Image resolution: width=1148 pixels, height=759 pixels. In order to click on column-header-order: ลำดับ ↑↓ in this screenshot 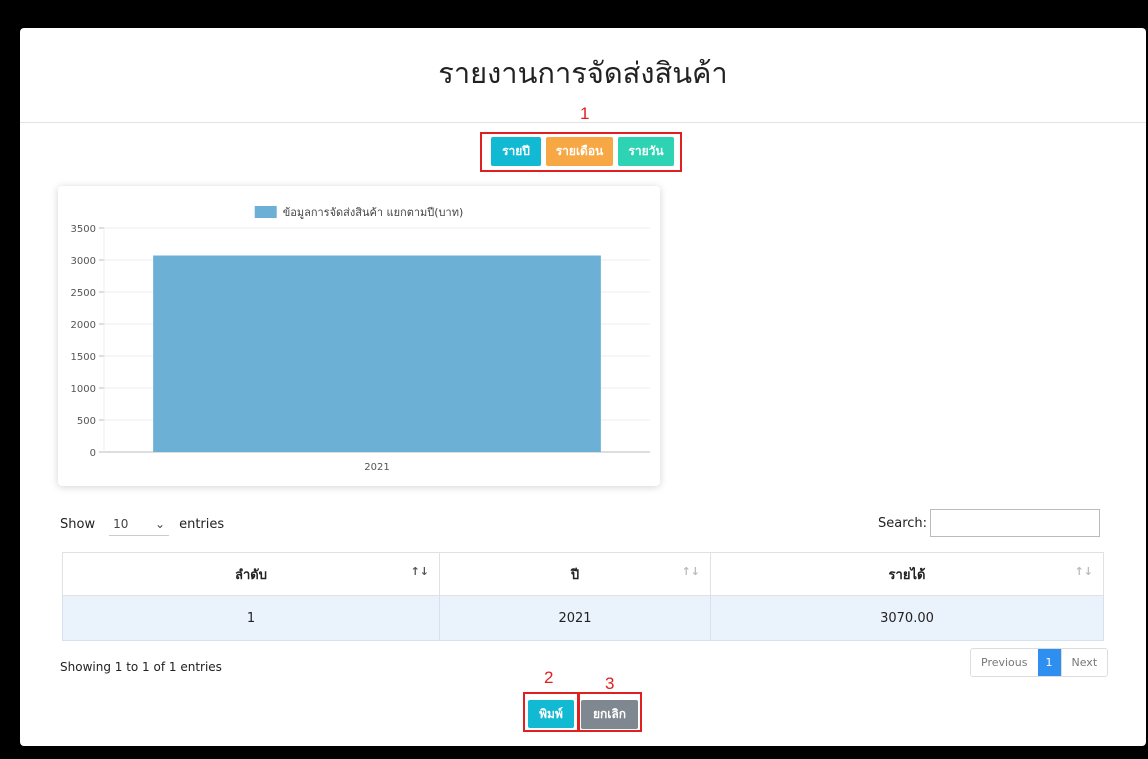, I will do `click(251, 574)`.